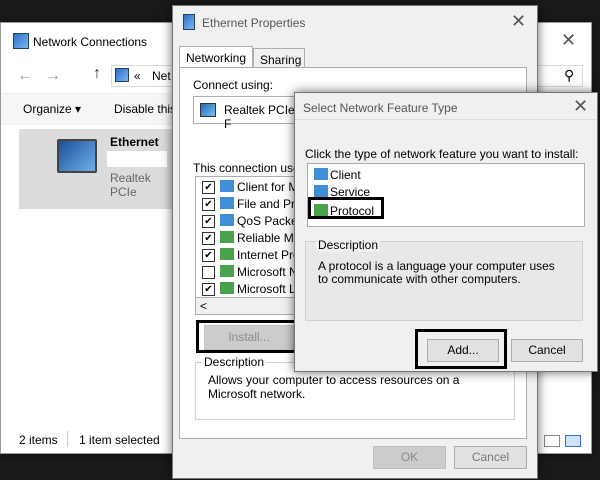 The width and height of the screenshot is (600, 480). I want to click on network-adapter-icon, so click(77, 156).